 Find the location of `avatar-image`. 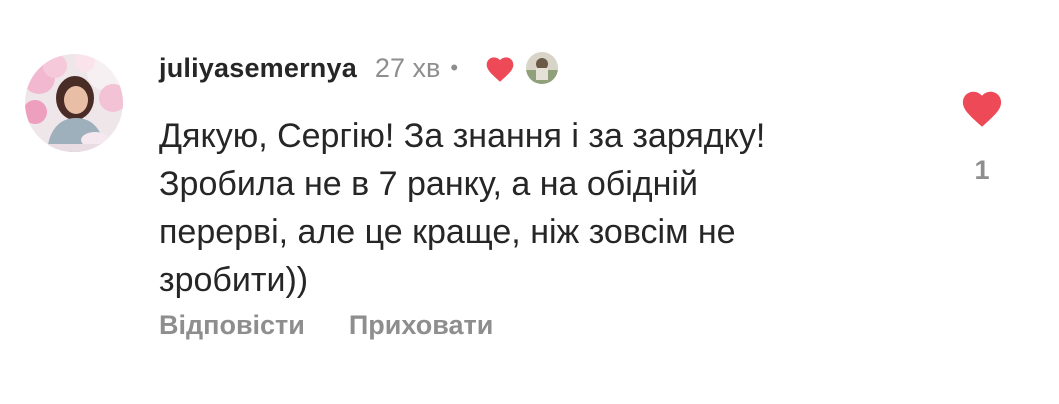

avatar-image is located at coordinates (74, 103).